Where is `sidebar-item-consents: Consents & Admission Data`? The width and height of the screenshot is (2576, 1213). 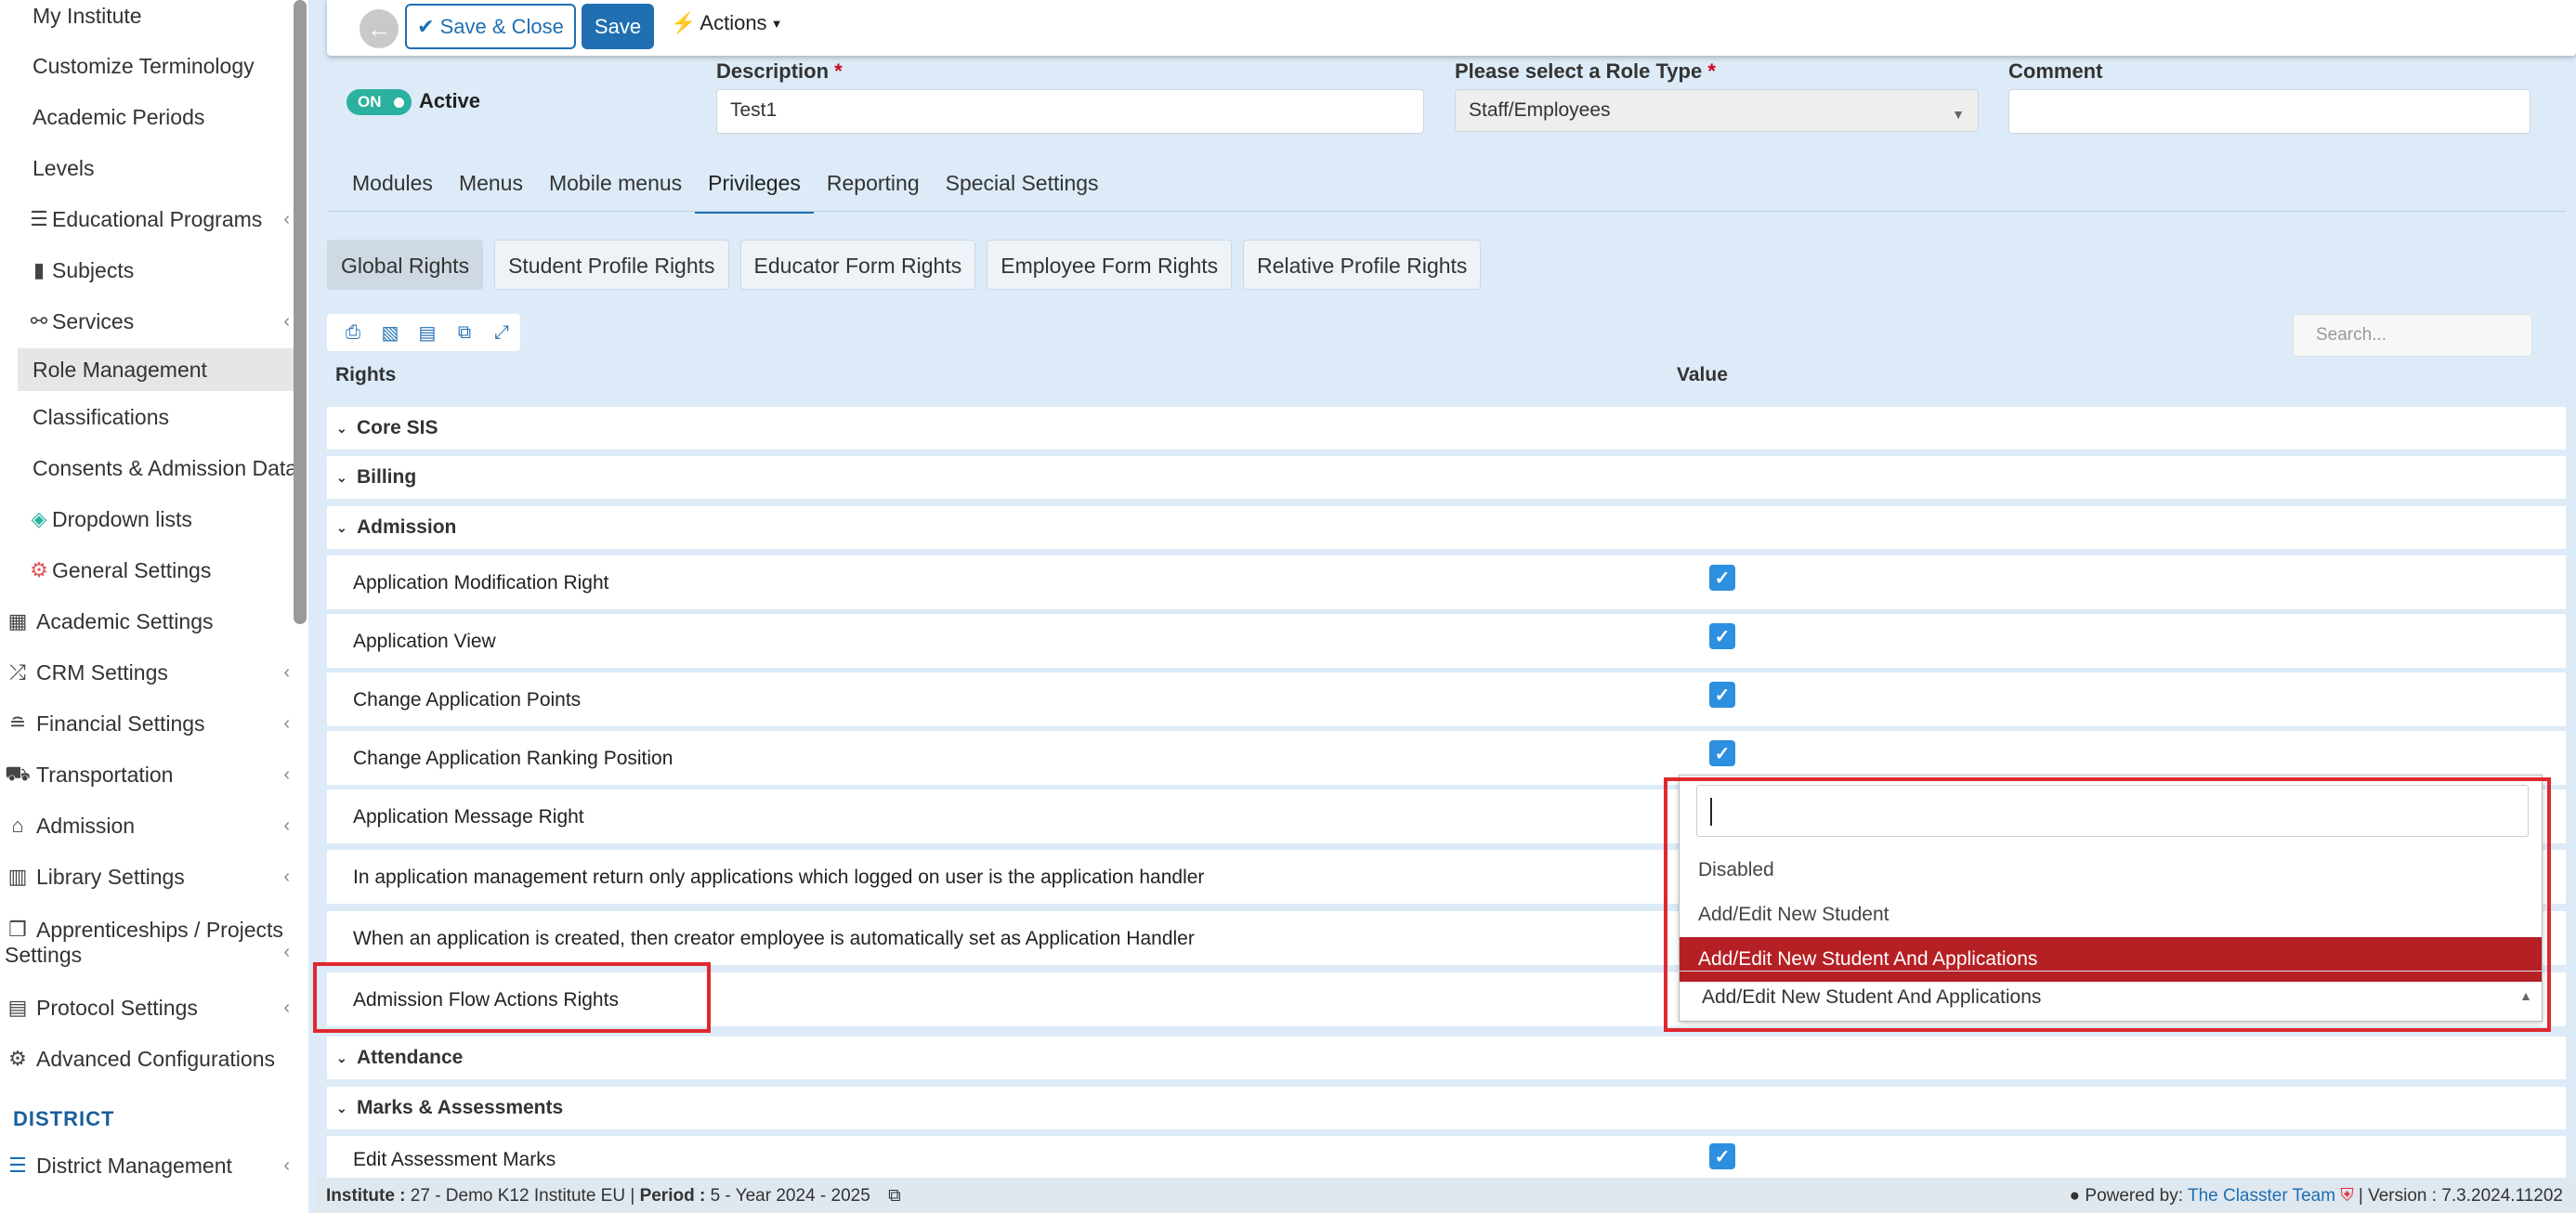 sidebar-item-consents: Consents & Admission Data is located at coordinates (148, 468).